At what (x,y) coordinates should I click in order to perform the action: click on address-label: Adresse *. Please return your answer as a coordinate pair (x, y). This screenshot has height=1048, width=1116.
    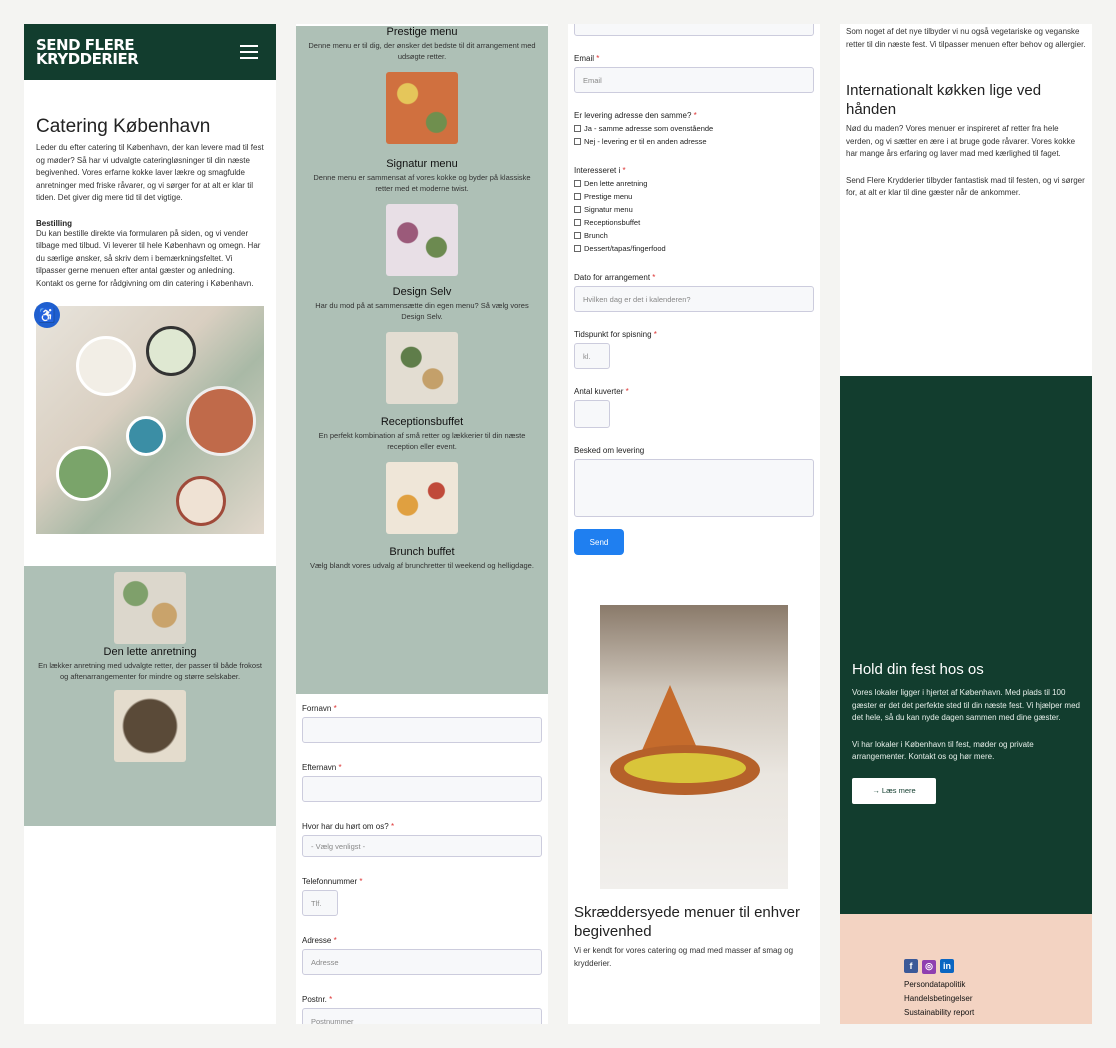
    Looking at the image, I should click on (319, 940).